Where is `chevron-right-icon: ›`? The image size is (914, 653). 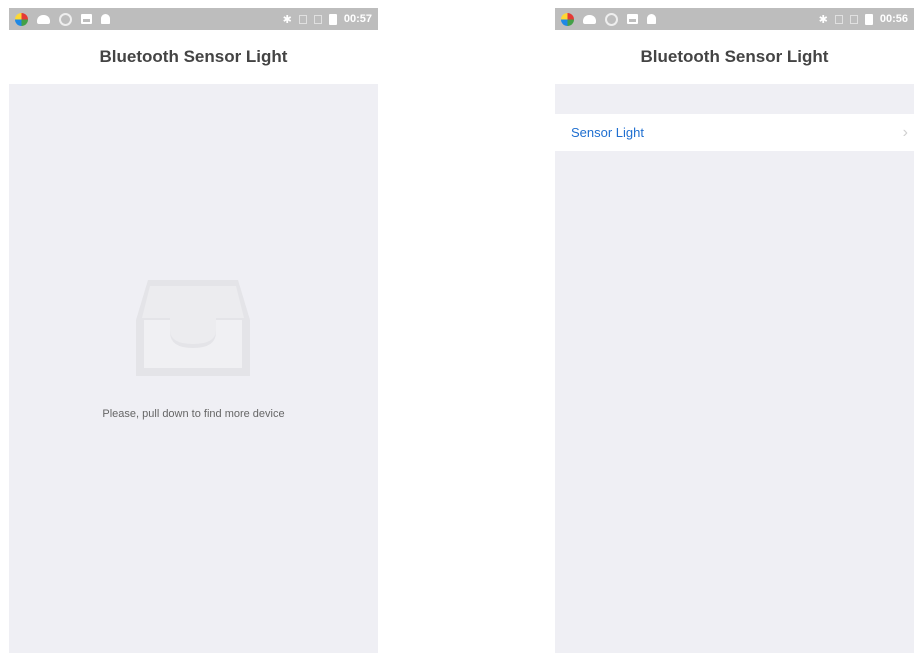
chevron-right-icon: › is located at coordinates (905, 132).